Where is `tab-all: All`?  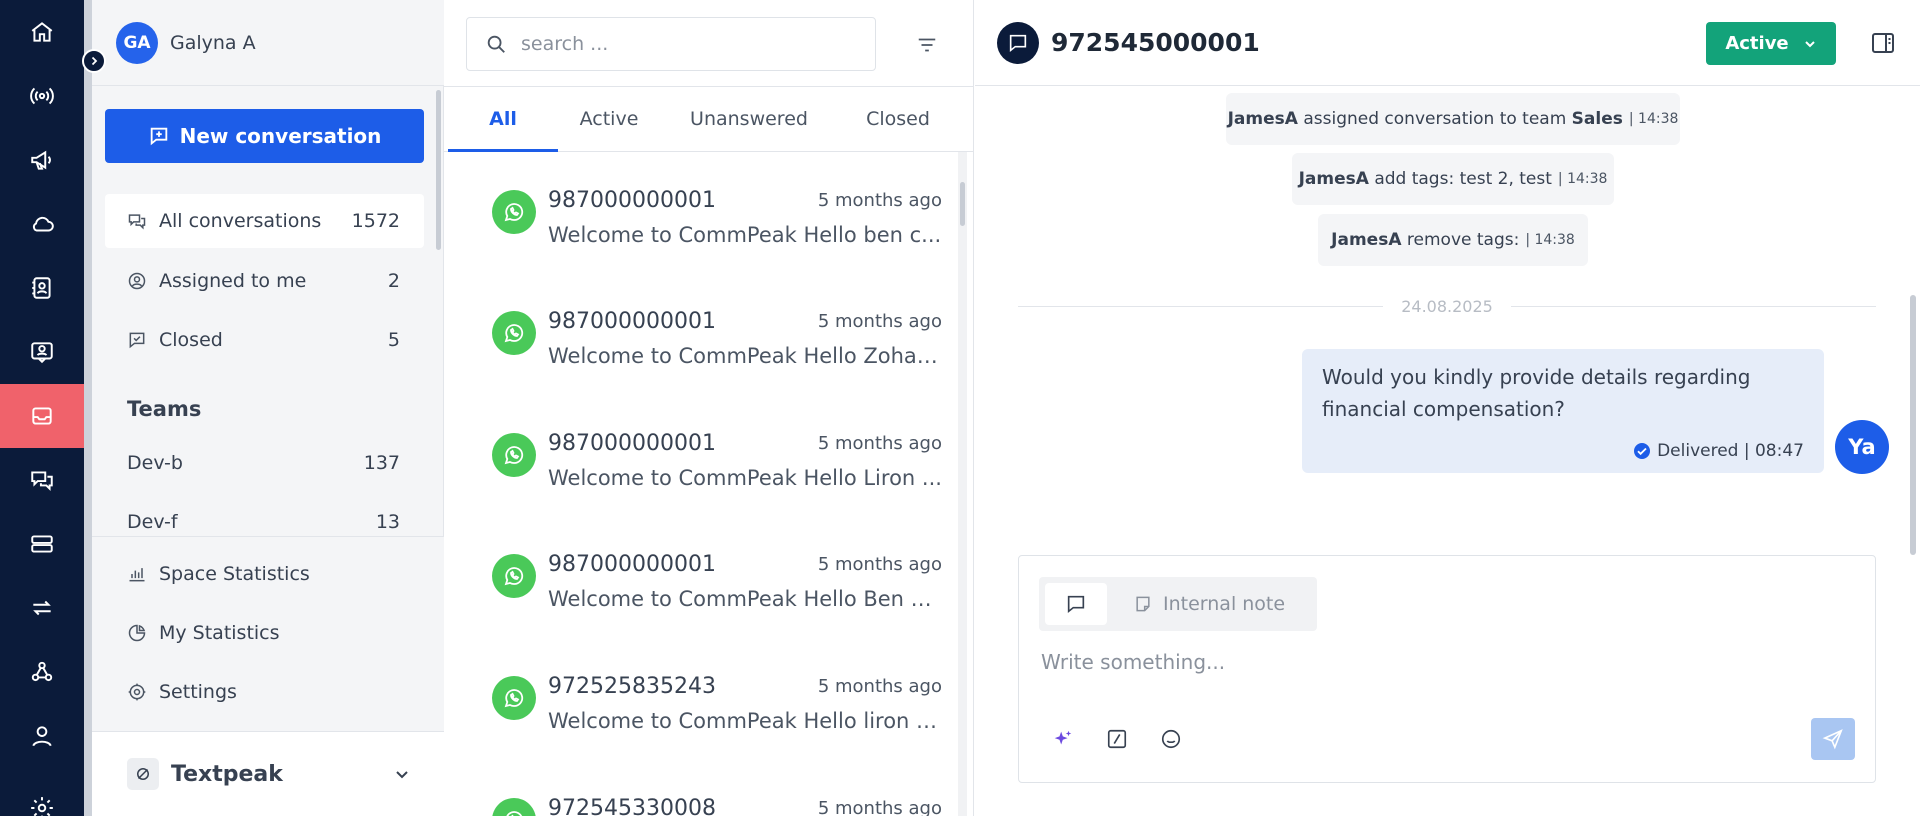
tab-all: All is located at coordinates (503, 119).